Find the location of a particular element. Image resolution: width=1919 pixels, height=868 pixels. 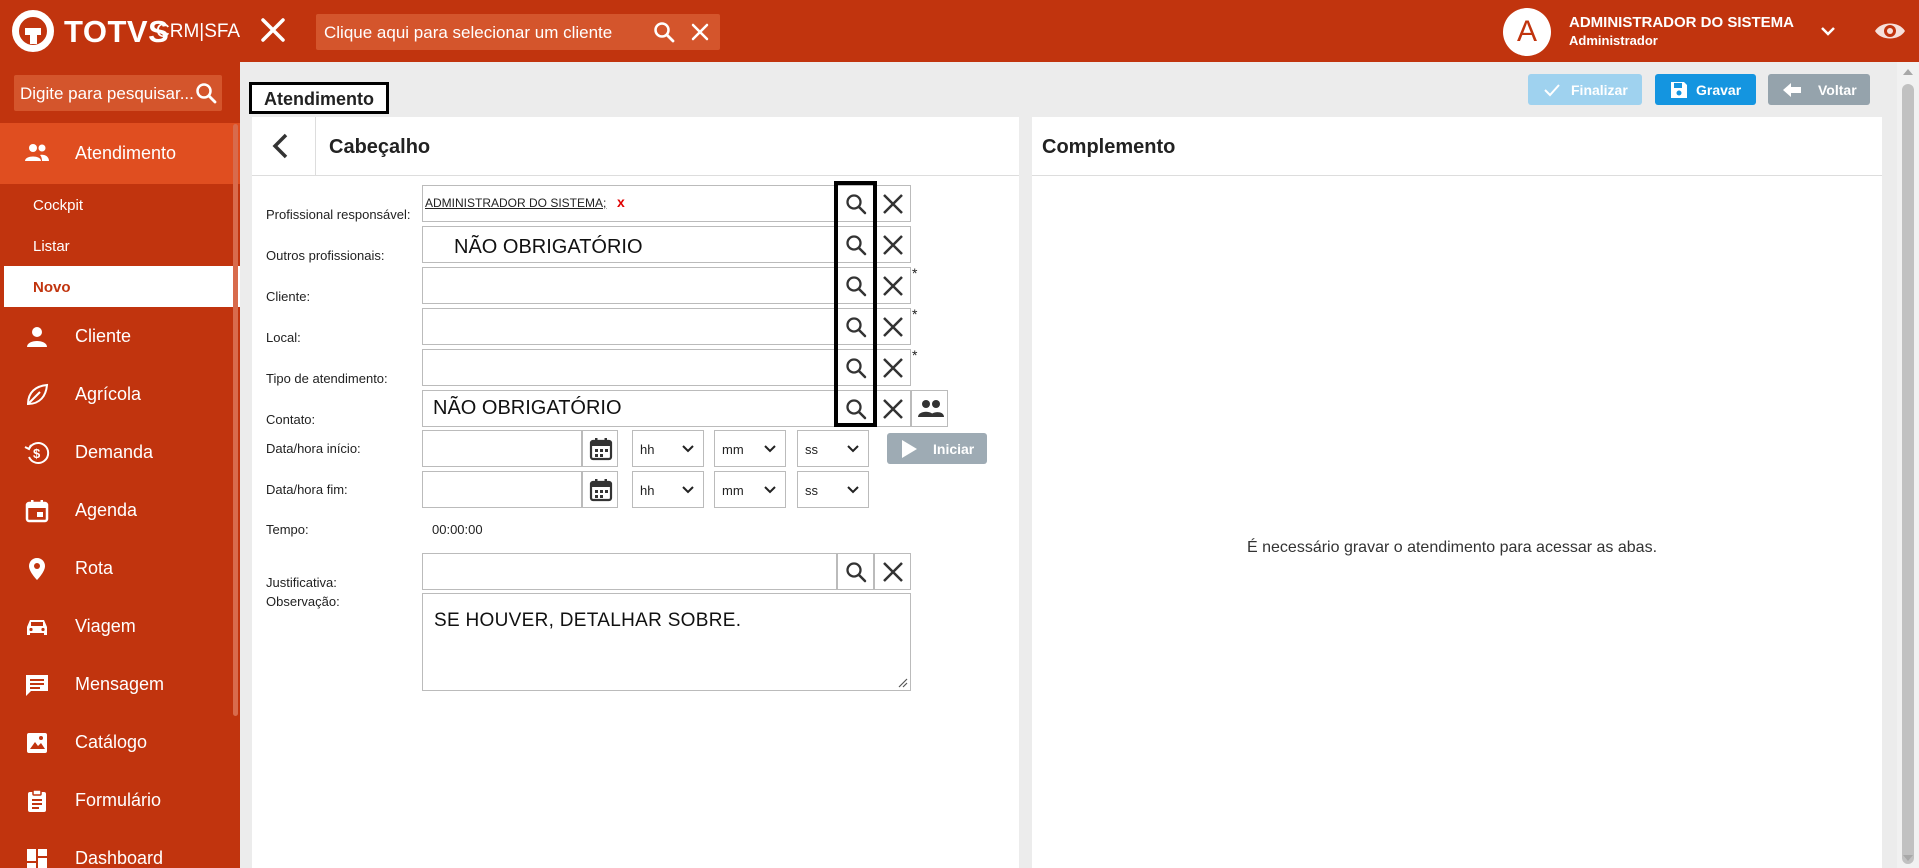

sidebar-item-demanda: $ Demanda is located at coordinates (120, 452).